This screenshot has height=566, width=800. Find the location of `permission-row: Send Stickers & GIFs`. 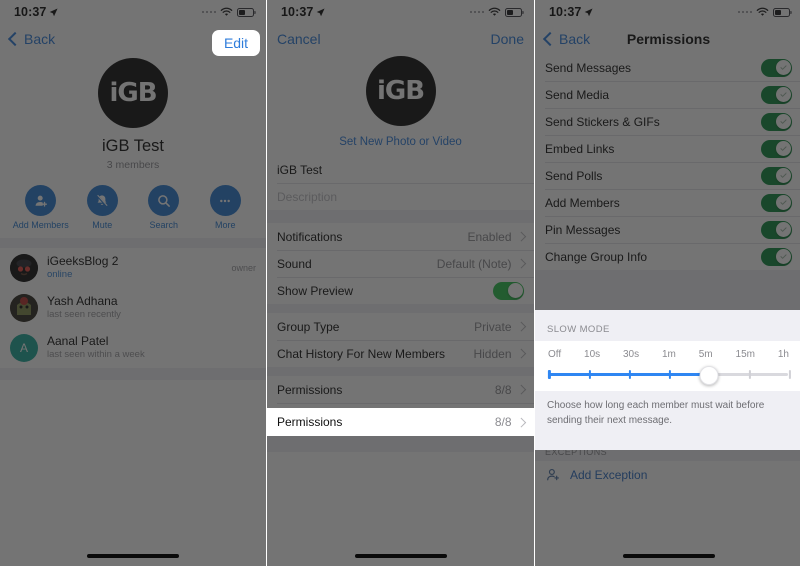

permission-row: Send Stickers & GIFs is located at coordinates (667, 121).